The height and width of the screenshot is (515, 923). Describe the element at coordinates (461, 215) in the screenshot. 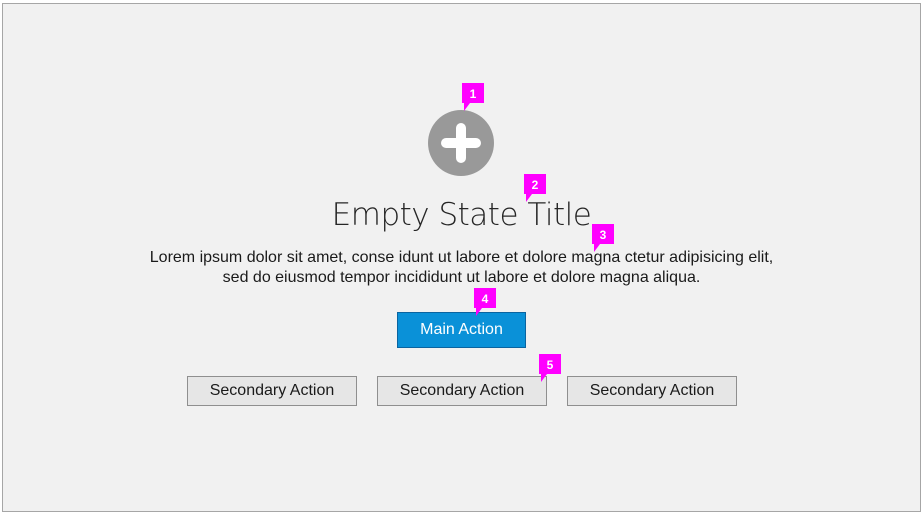

I see `empty-state-title: Empty State Title` at that location.